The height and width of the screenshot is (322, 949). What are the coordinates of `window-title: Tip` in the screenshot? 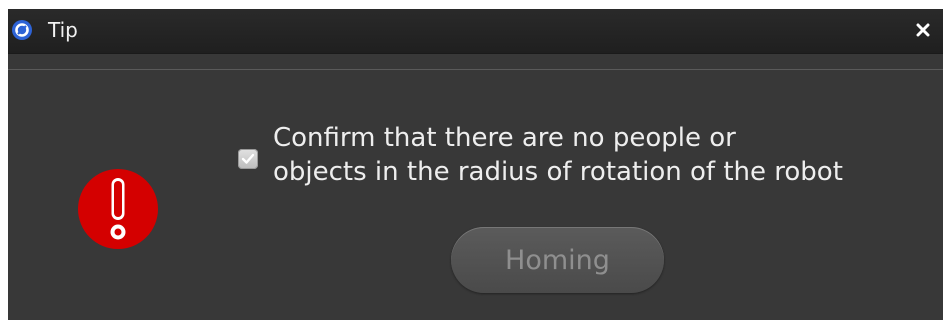 It's located at (63, 30).